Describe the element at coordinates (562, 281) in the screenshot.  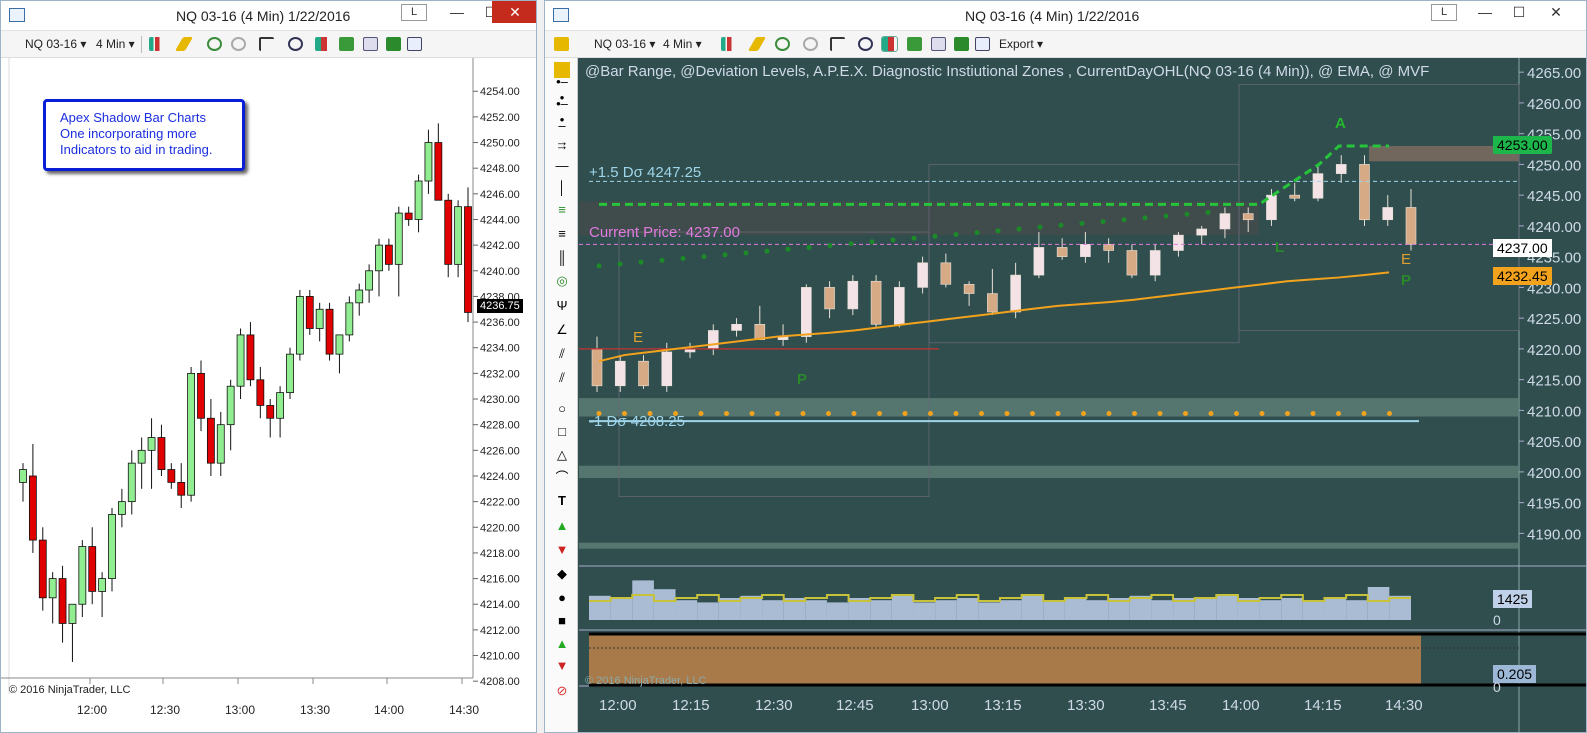
I see `fib-circle-icon: ◎` at that location.